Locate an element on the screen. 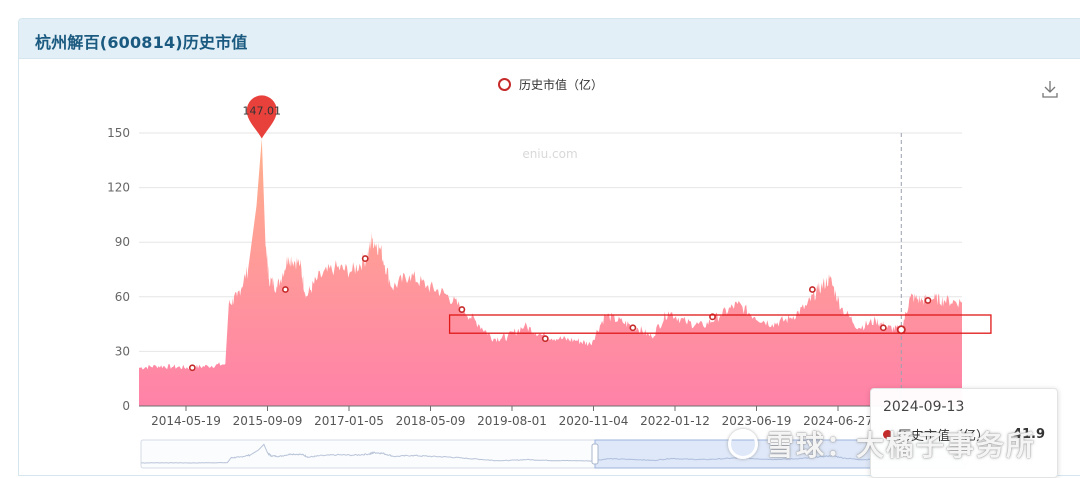 This screenshot has height=478, width=1080. circle-icon is located at coordinates (504, 84).